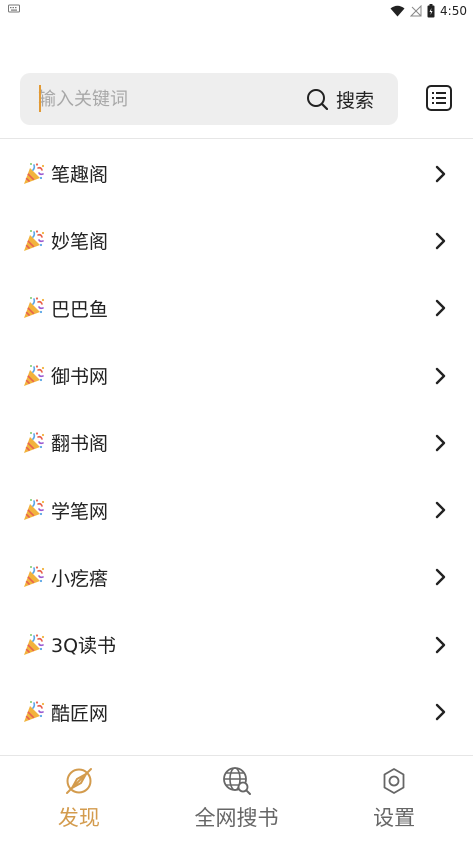  What do you see at coordinates (236, 509) in the screenshot?
I see `source-list-item: 学笔网` at bounding box center [236, 509].